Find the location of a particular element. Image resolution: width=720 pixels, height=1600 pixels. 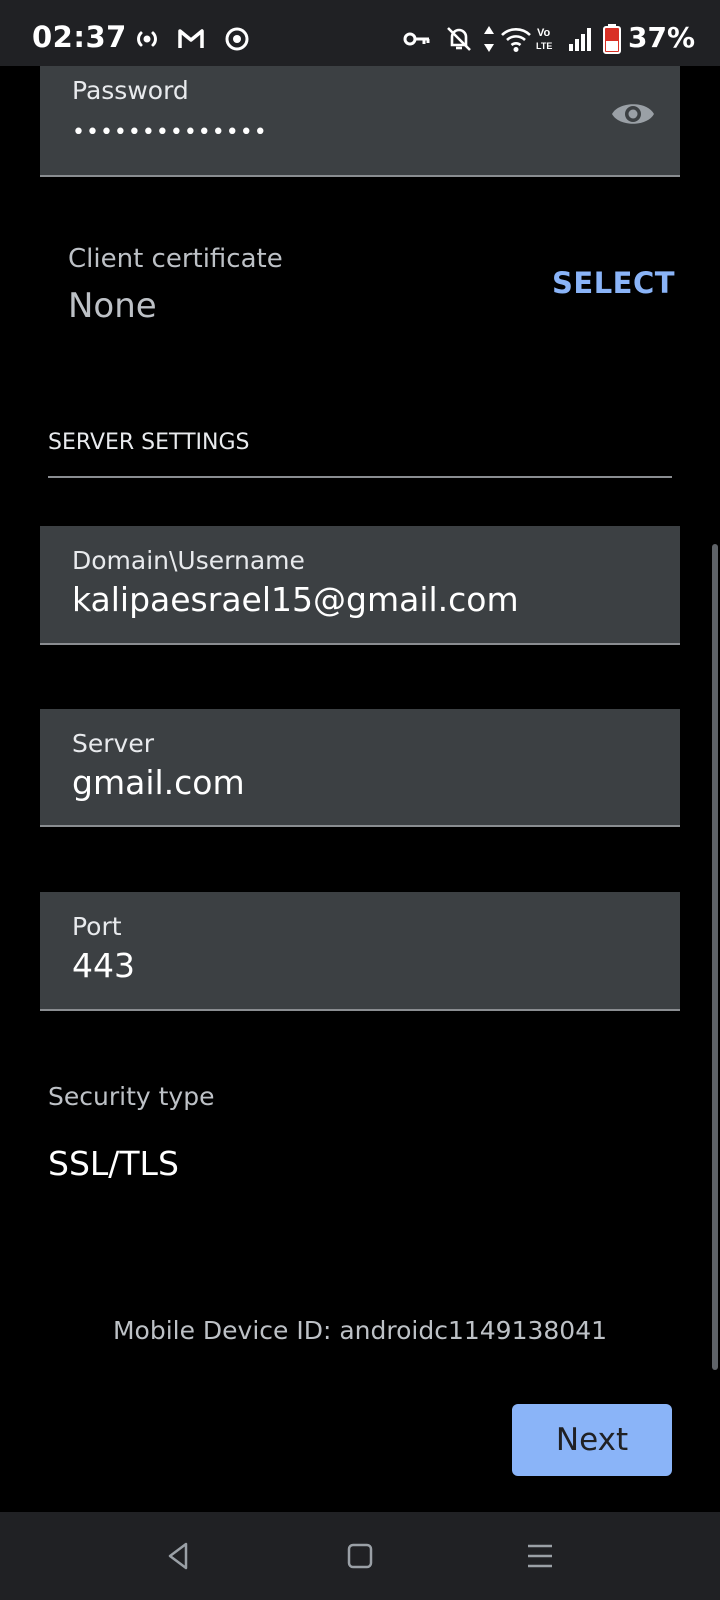

domain-username-field: Domain\Username kalipaesrael15@gmail.com is located at coordinates (360, 585).